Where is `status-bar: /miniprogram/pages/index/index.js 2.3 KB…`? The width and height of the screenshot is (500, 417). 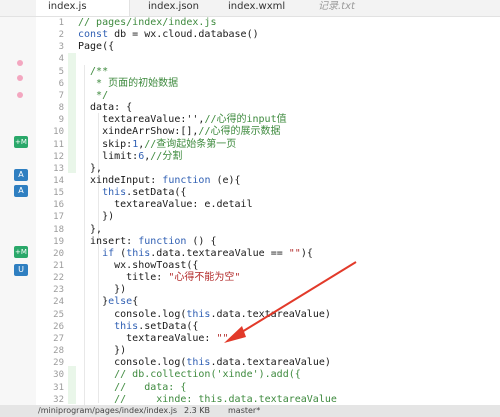
status-bar: /miniprogram/pages/index/index.js 2.3 KB… is located at coordinates (250, 411).